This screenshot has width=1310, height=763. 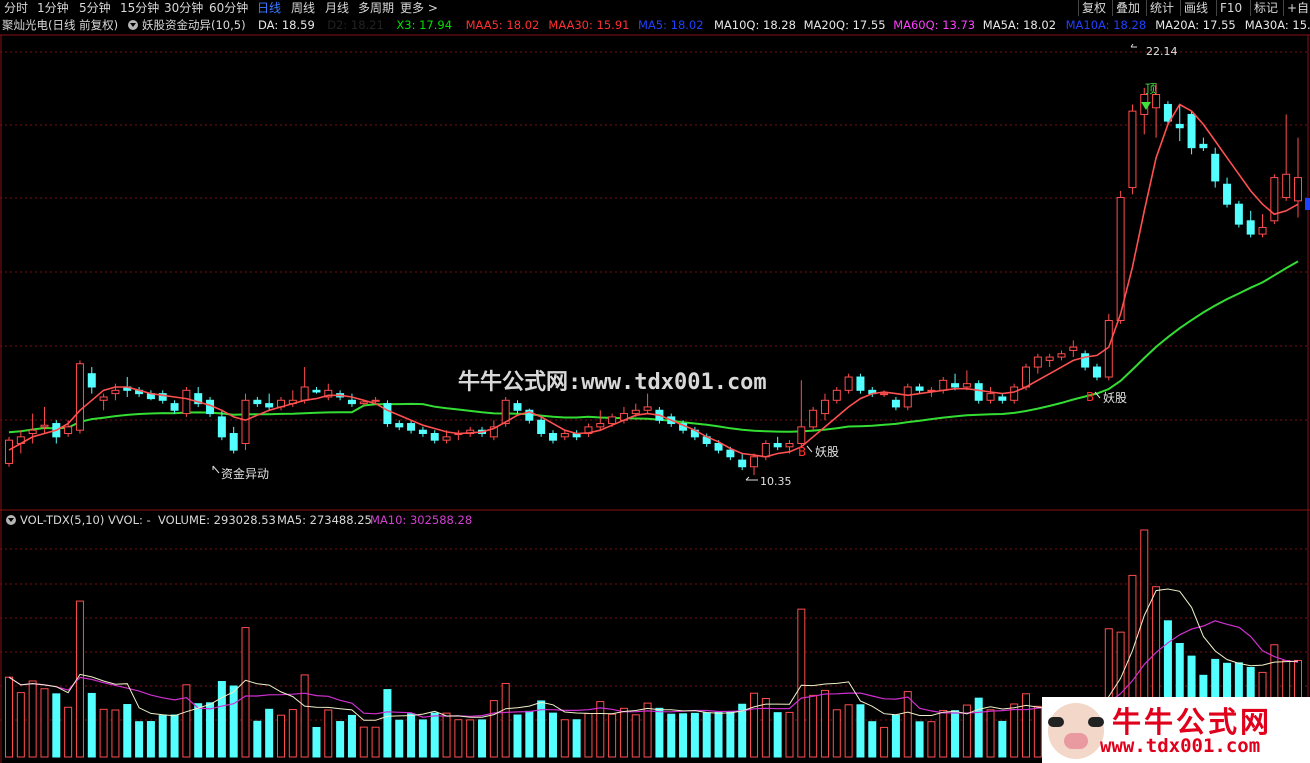 I want to click on yaogu-label-2: 妖股, so click(x=1115, y=398).